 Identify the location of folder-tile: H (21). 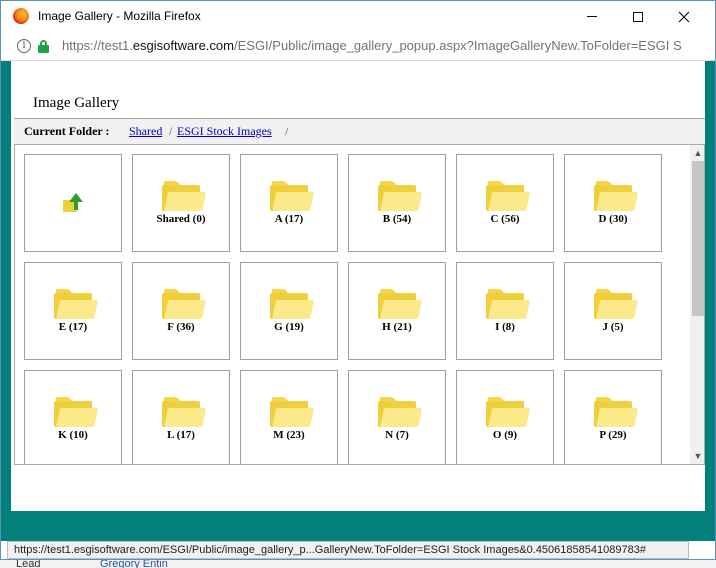
(397, 311).